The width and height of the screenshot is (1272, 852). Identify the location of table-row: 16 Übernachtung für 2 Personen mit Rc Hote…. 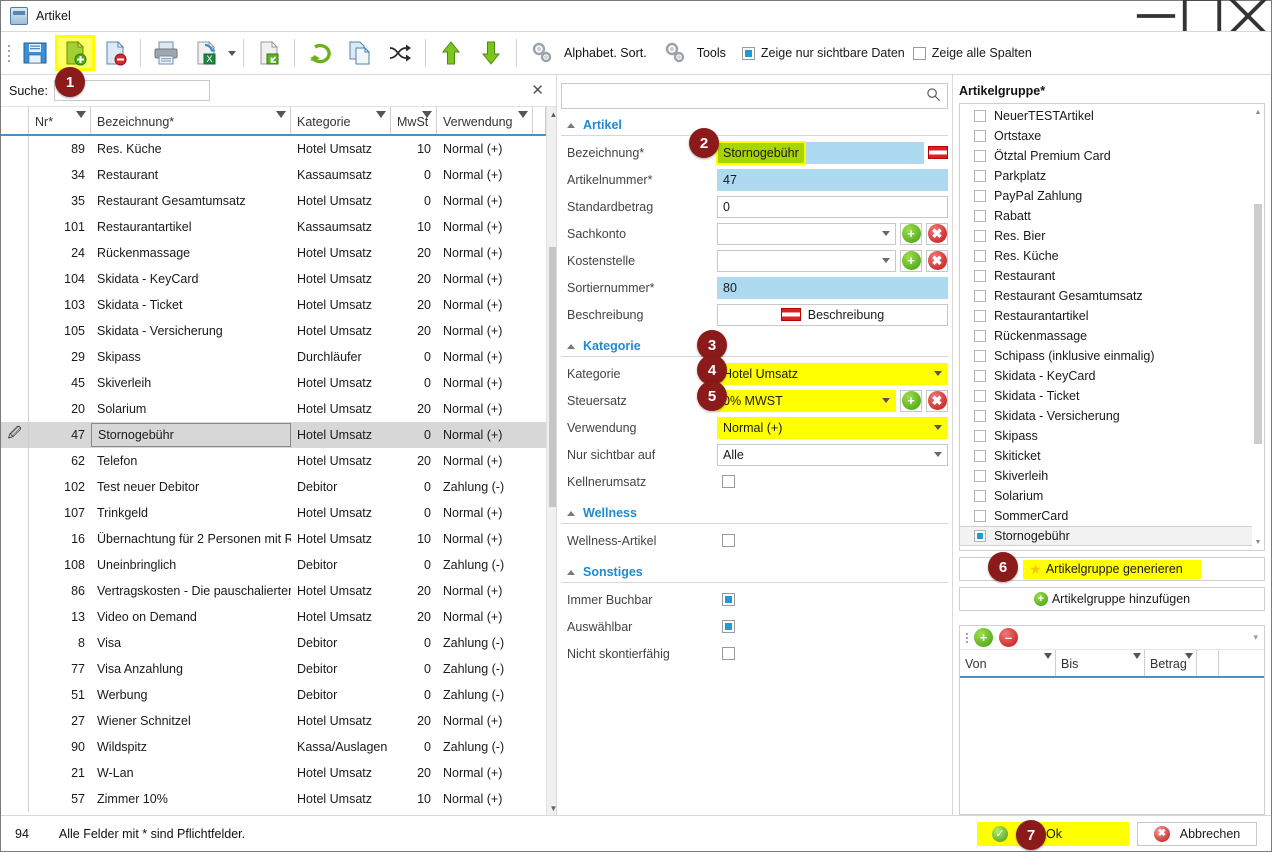
(273, 539).